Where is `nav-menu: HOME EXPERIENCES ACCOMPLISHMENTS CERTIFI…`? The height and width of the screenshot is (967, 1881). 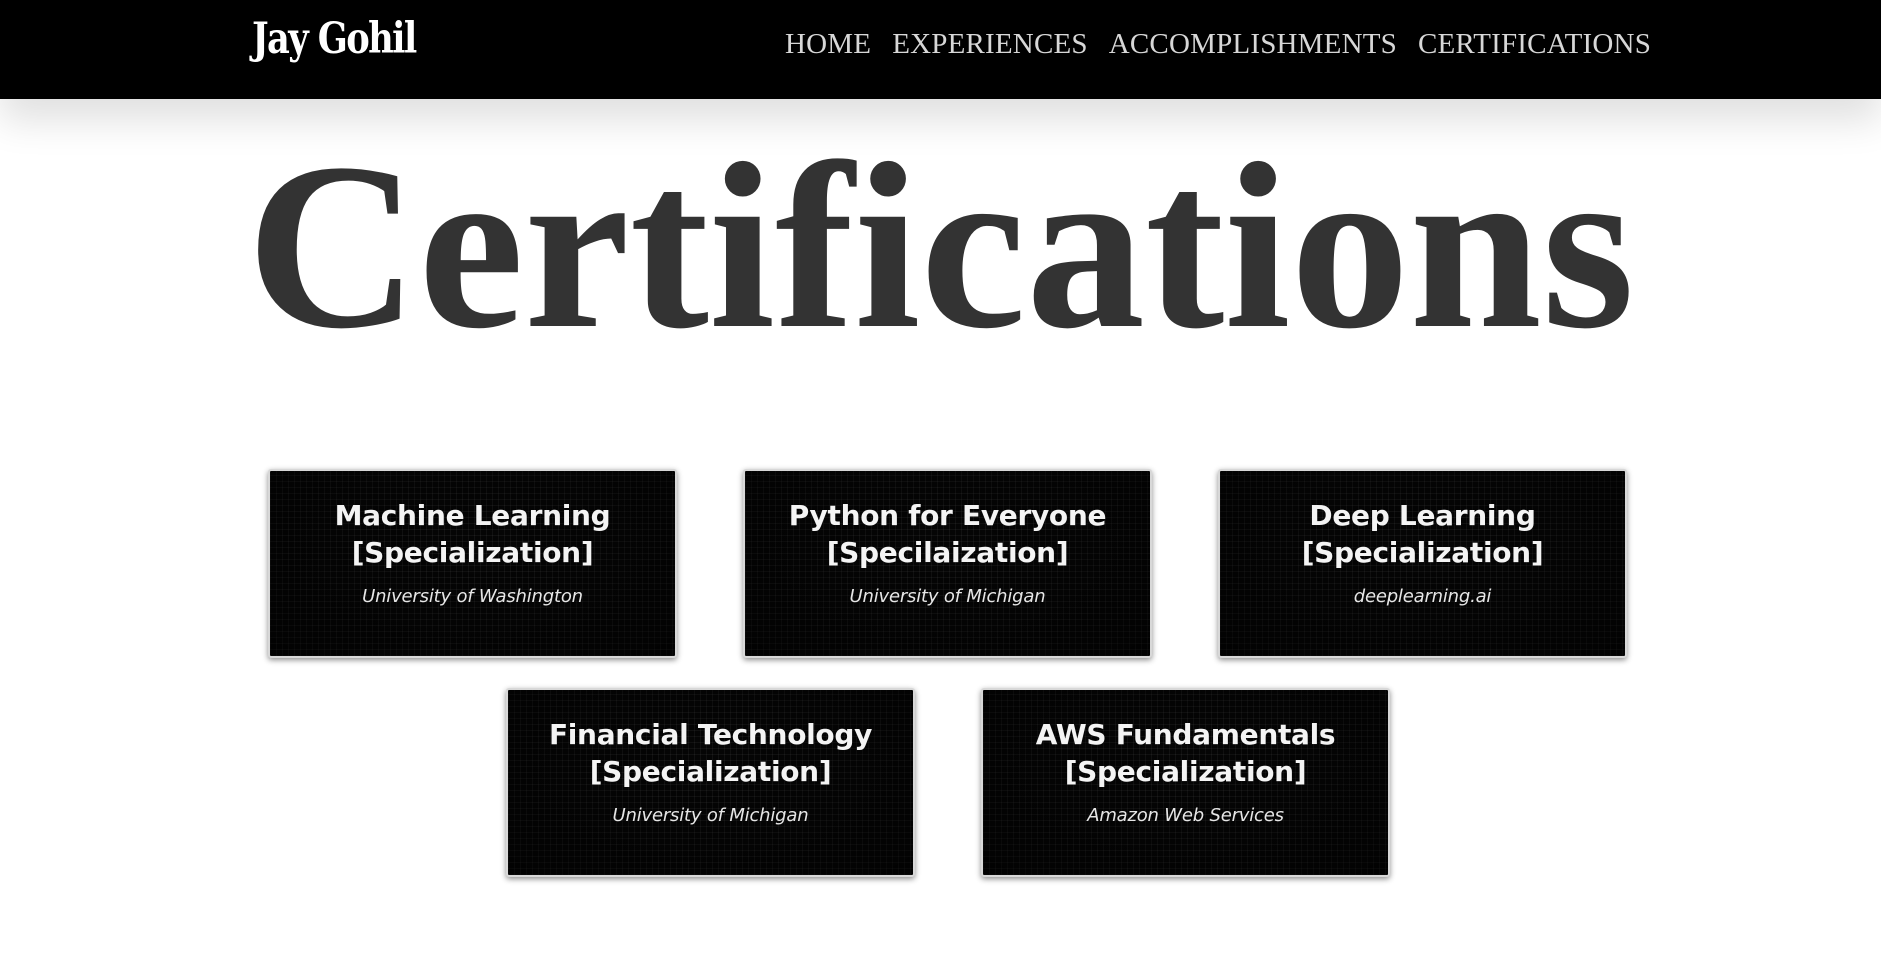 nav-menu: HOME EXPERIENCES ACCOMPLISHMENTS CERTIFI… is located at coordinates (1218, 44).